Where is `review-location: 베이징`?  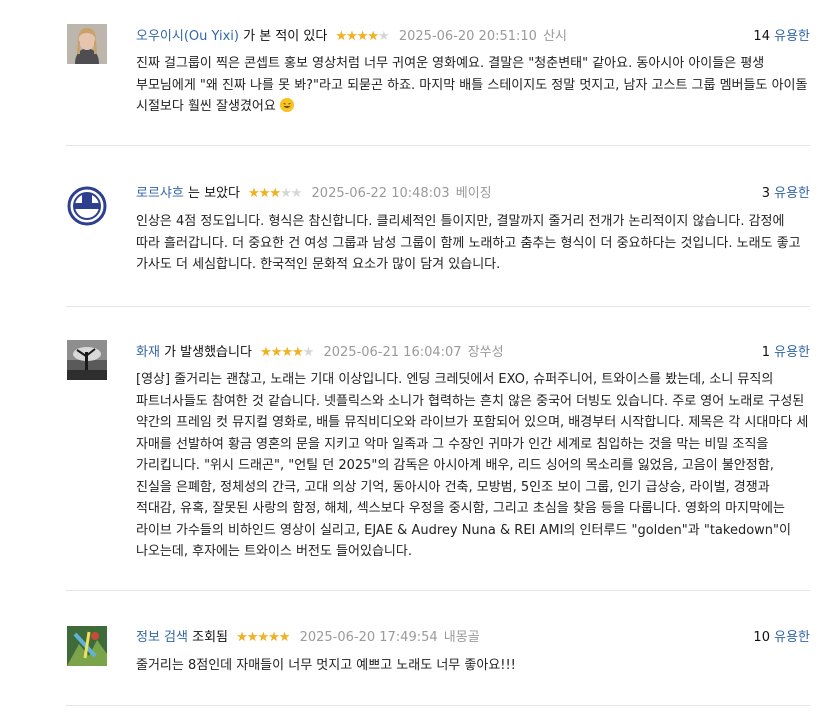 review-location: 베이징 is located at coordinates (473, 193).